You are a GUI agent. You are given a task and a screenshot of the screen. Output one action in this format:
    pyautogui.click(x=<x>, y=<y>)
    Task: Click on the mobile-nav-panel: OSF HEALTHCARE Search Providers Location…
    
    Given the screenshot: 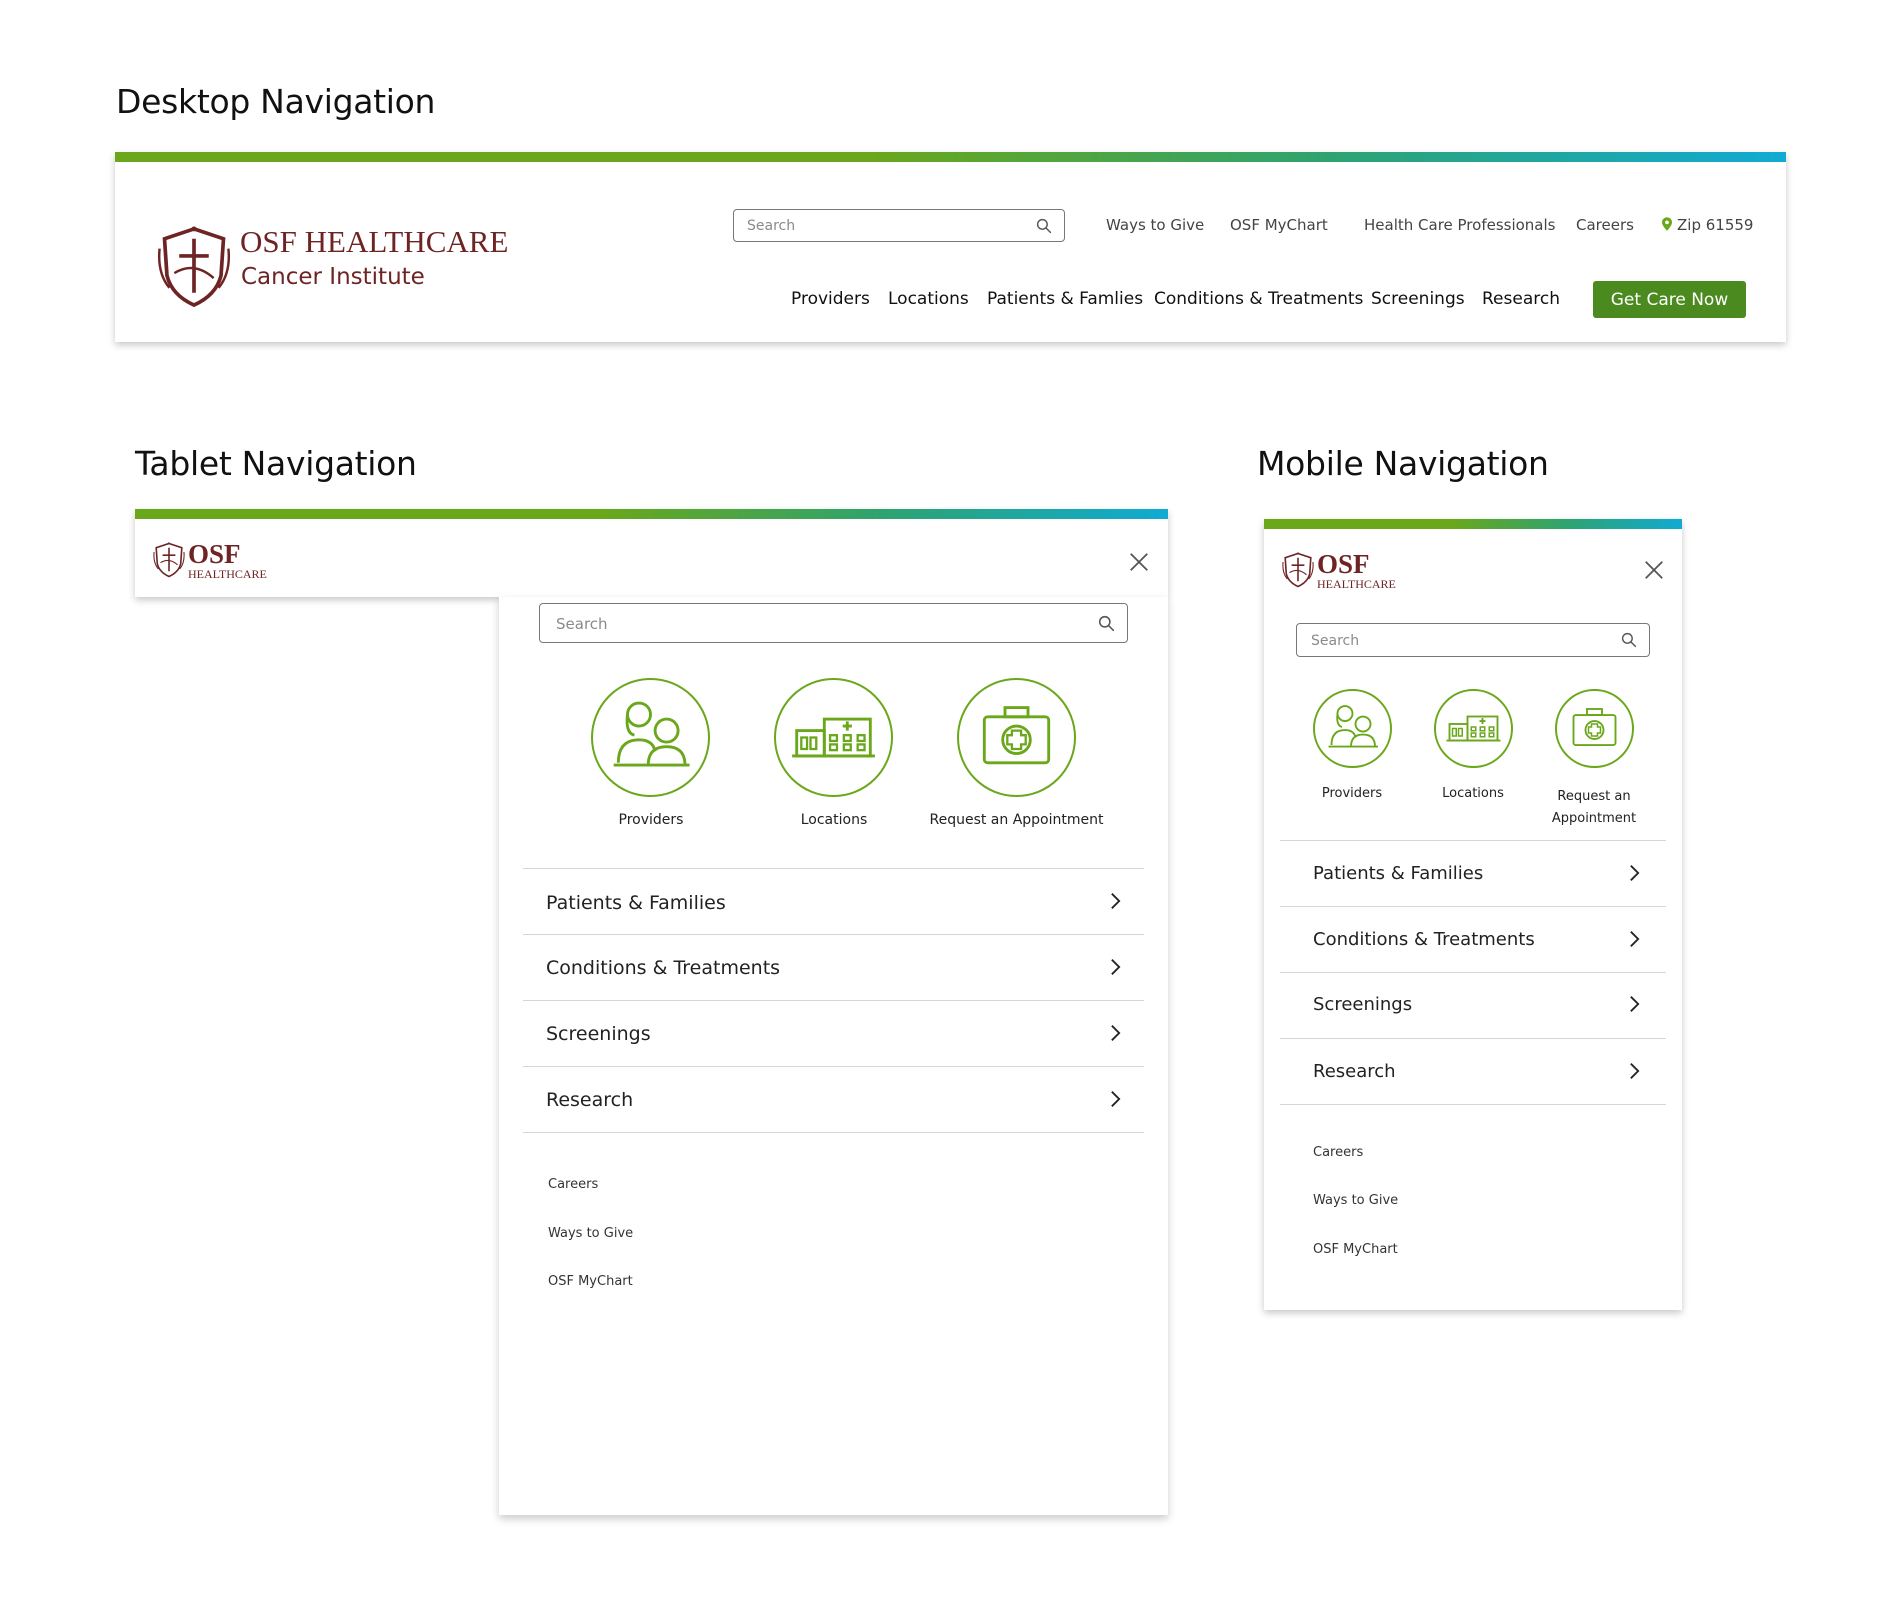 What is the action you would take?
    pyautogui.click(x=1473, y=914)
    